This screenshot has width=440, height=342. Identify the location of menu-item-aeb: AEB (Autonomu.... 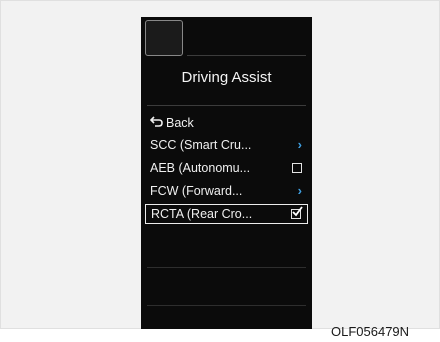
(226, 168).